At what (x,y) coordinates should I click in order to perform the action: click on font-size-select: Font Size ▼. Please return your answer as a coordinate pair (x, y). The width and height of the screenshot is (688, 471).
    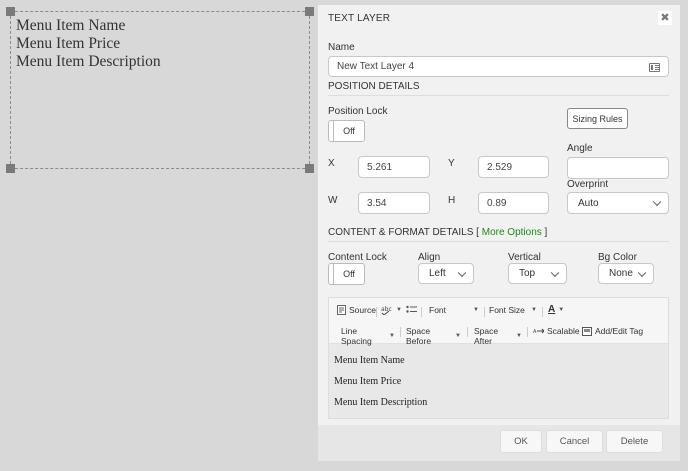
    Looking at the image, I should click on (513, 310).